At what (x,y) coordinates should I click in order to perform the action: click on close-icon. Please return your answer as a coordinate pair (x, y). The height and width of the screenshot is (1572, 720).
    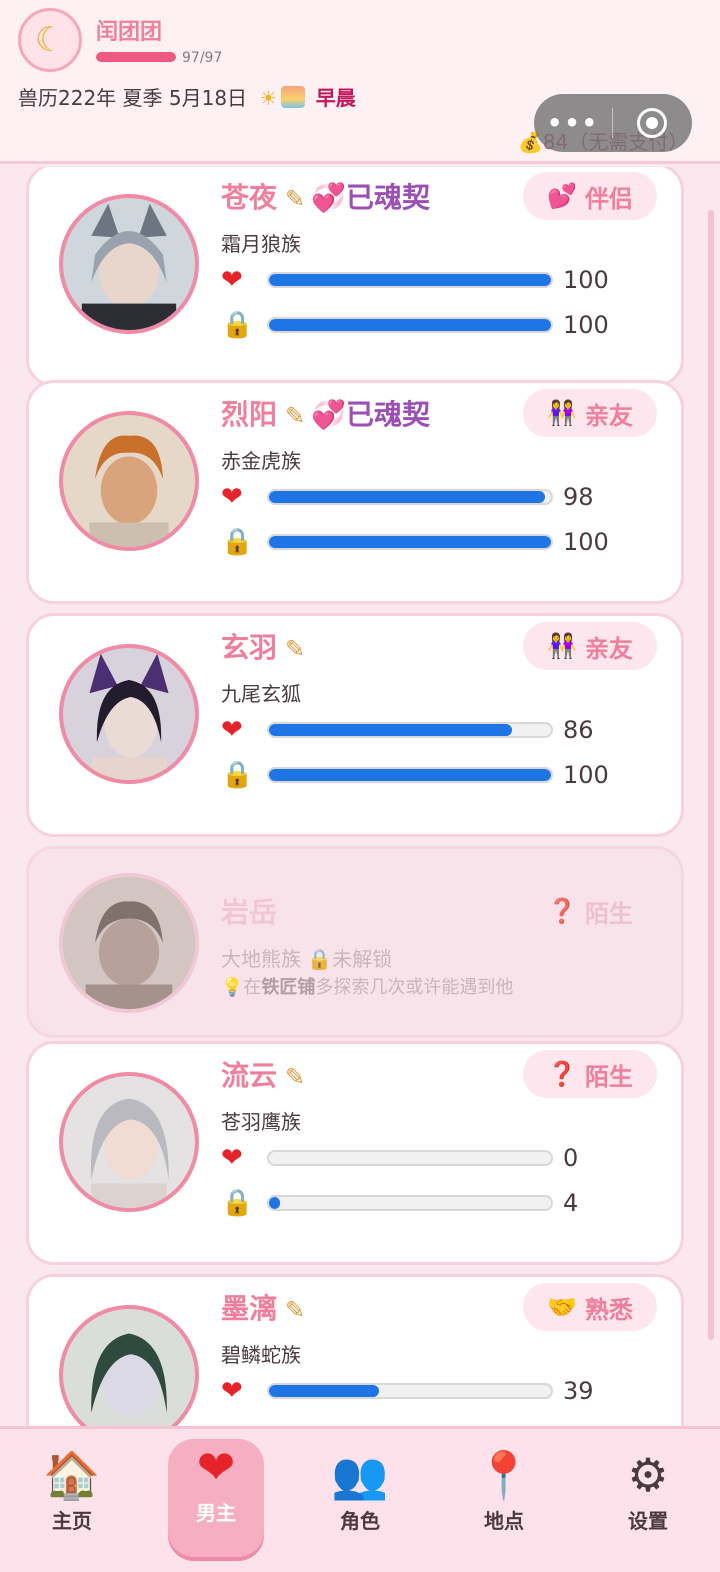
    Looking at the image, I should click on (652, 123).